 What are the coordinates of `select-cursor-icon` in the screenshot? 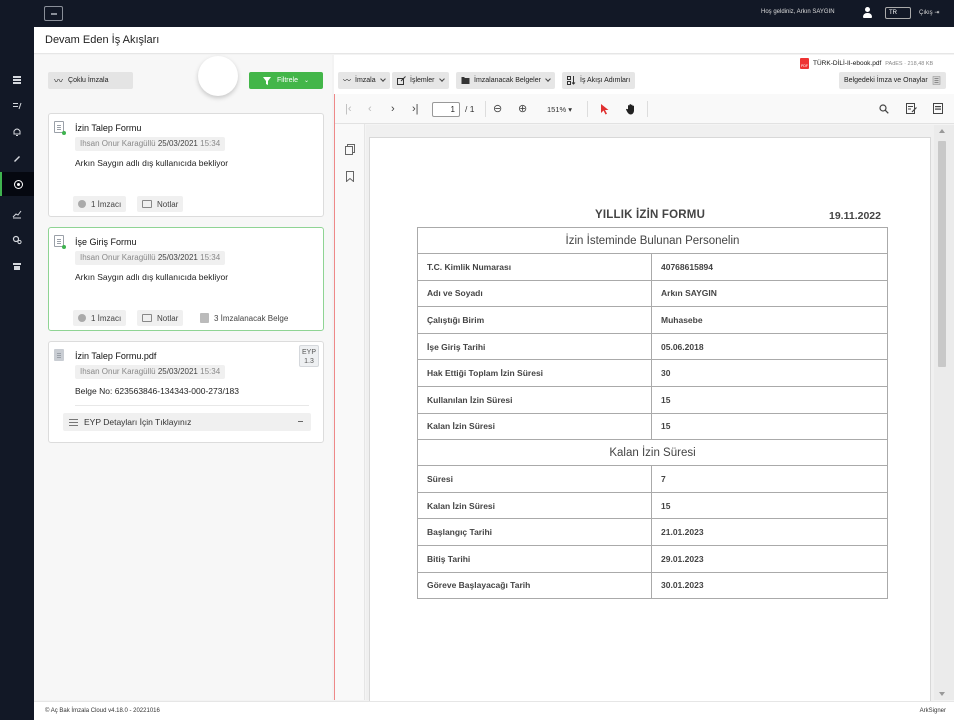 It's located at (605, 109).